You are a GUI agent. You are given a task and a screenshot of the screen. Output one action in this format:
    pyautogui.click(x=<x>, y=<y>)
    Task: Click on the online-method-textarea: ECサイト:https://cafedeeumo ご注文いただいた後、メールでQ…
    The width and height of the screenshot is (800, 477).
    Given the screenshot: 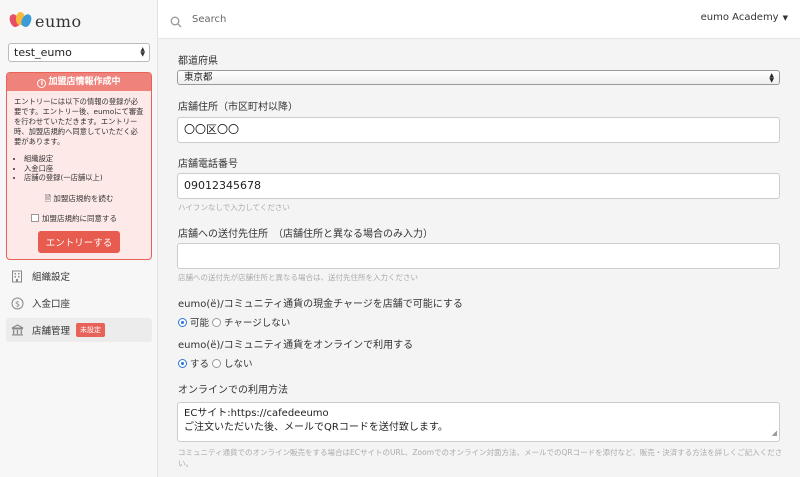 What is the action you would take?
    pyautogui.click(x=478, y=422)
    